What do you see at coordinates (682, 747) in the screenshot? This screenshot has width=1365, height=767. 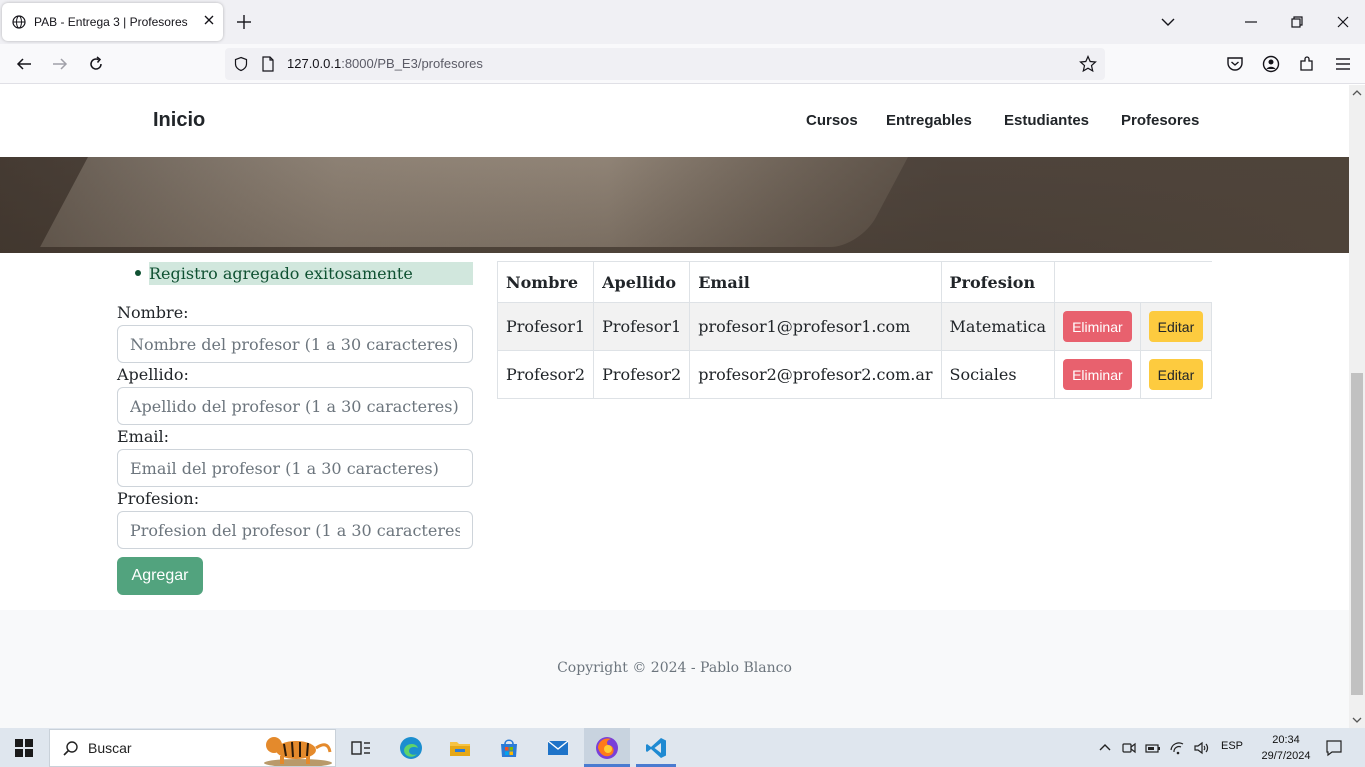 I see `windows-taskbar: Buscar ESP 20:34 29/7/2024` at bounding box center [682, 747].